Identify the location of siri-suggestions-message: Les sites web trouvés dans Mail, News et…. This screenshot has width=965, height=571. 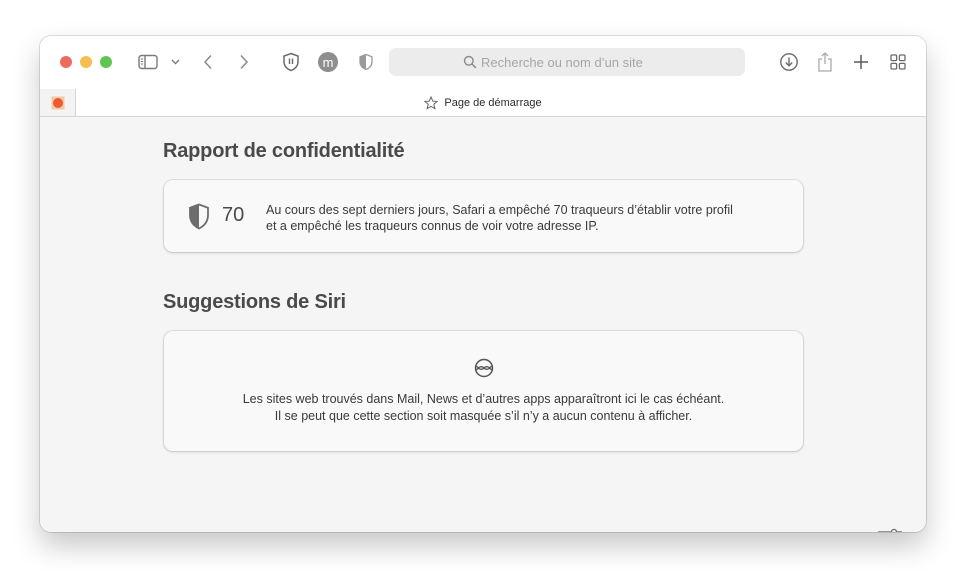
(483, 408).